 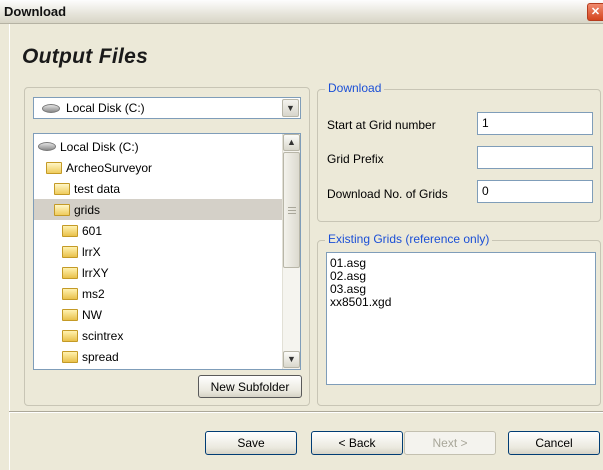 I want to click on tree-item-label: test data, so click(x=97, y=188).